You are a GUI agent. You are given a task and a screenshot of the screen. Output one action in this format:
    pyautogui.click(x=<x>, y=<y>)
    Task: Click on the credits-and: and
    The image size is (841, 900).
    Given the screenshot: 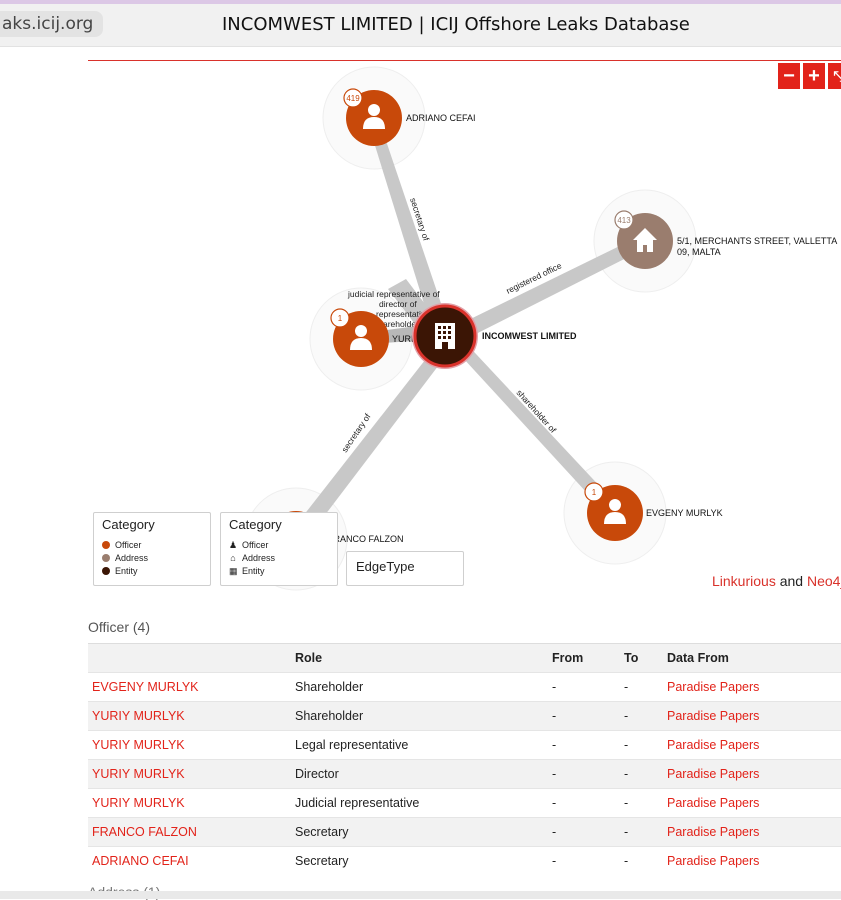 What is the action you would take?
    pyautogui.click(x=791, y=581)
    